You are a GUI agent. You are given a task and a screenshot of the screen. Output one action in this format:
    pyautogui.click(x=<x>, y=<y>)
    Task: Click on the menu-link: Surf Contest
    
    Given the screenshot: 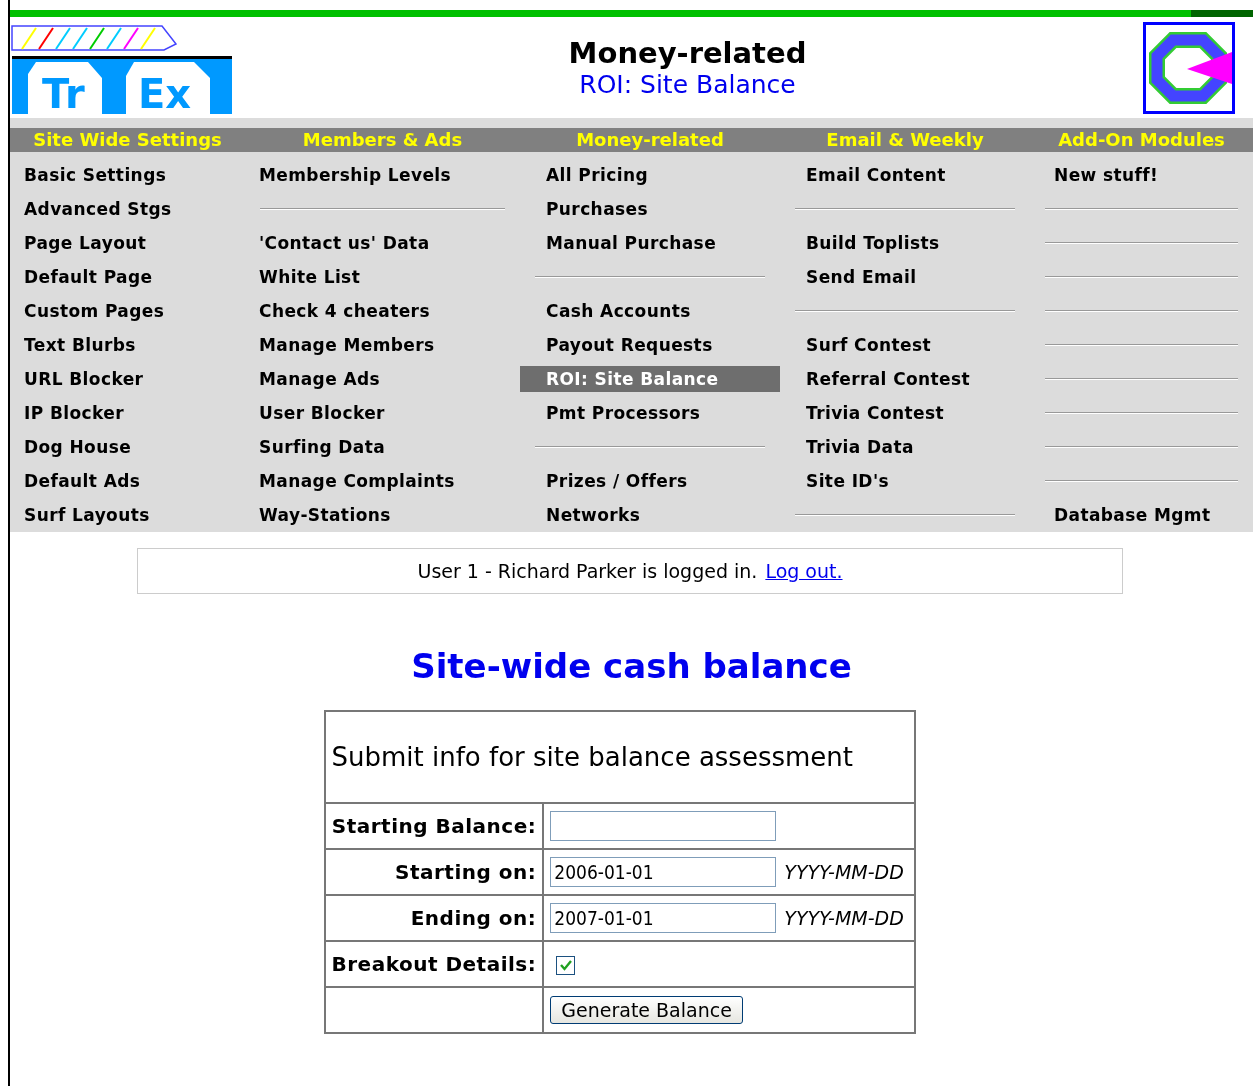 What is the action you would take?
    pyautogui.click(x=905, y=345)
    